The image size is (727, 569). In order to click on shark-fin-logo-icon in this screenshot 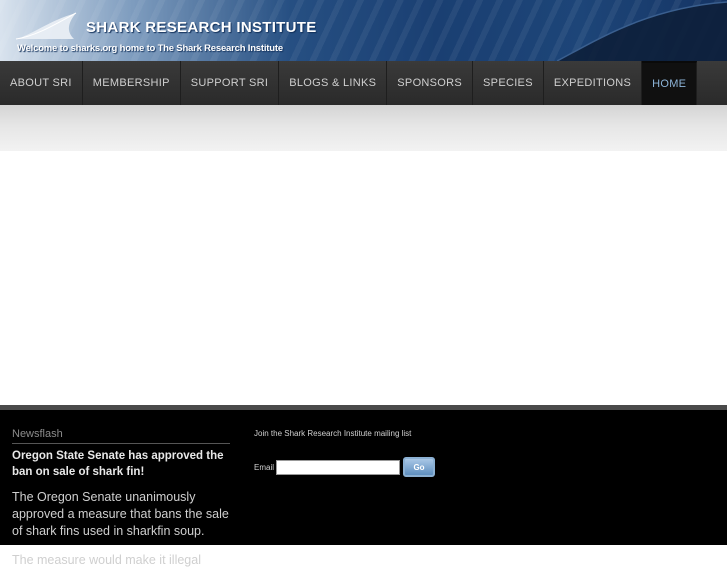, I will do `click(49, 26)`.